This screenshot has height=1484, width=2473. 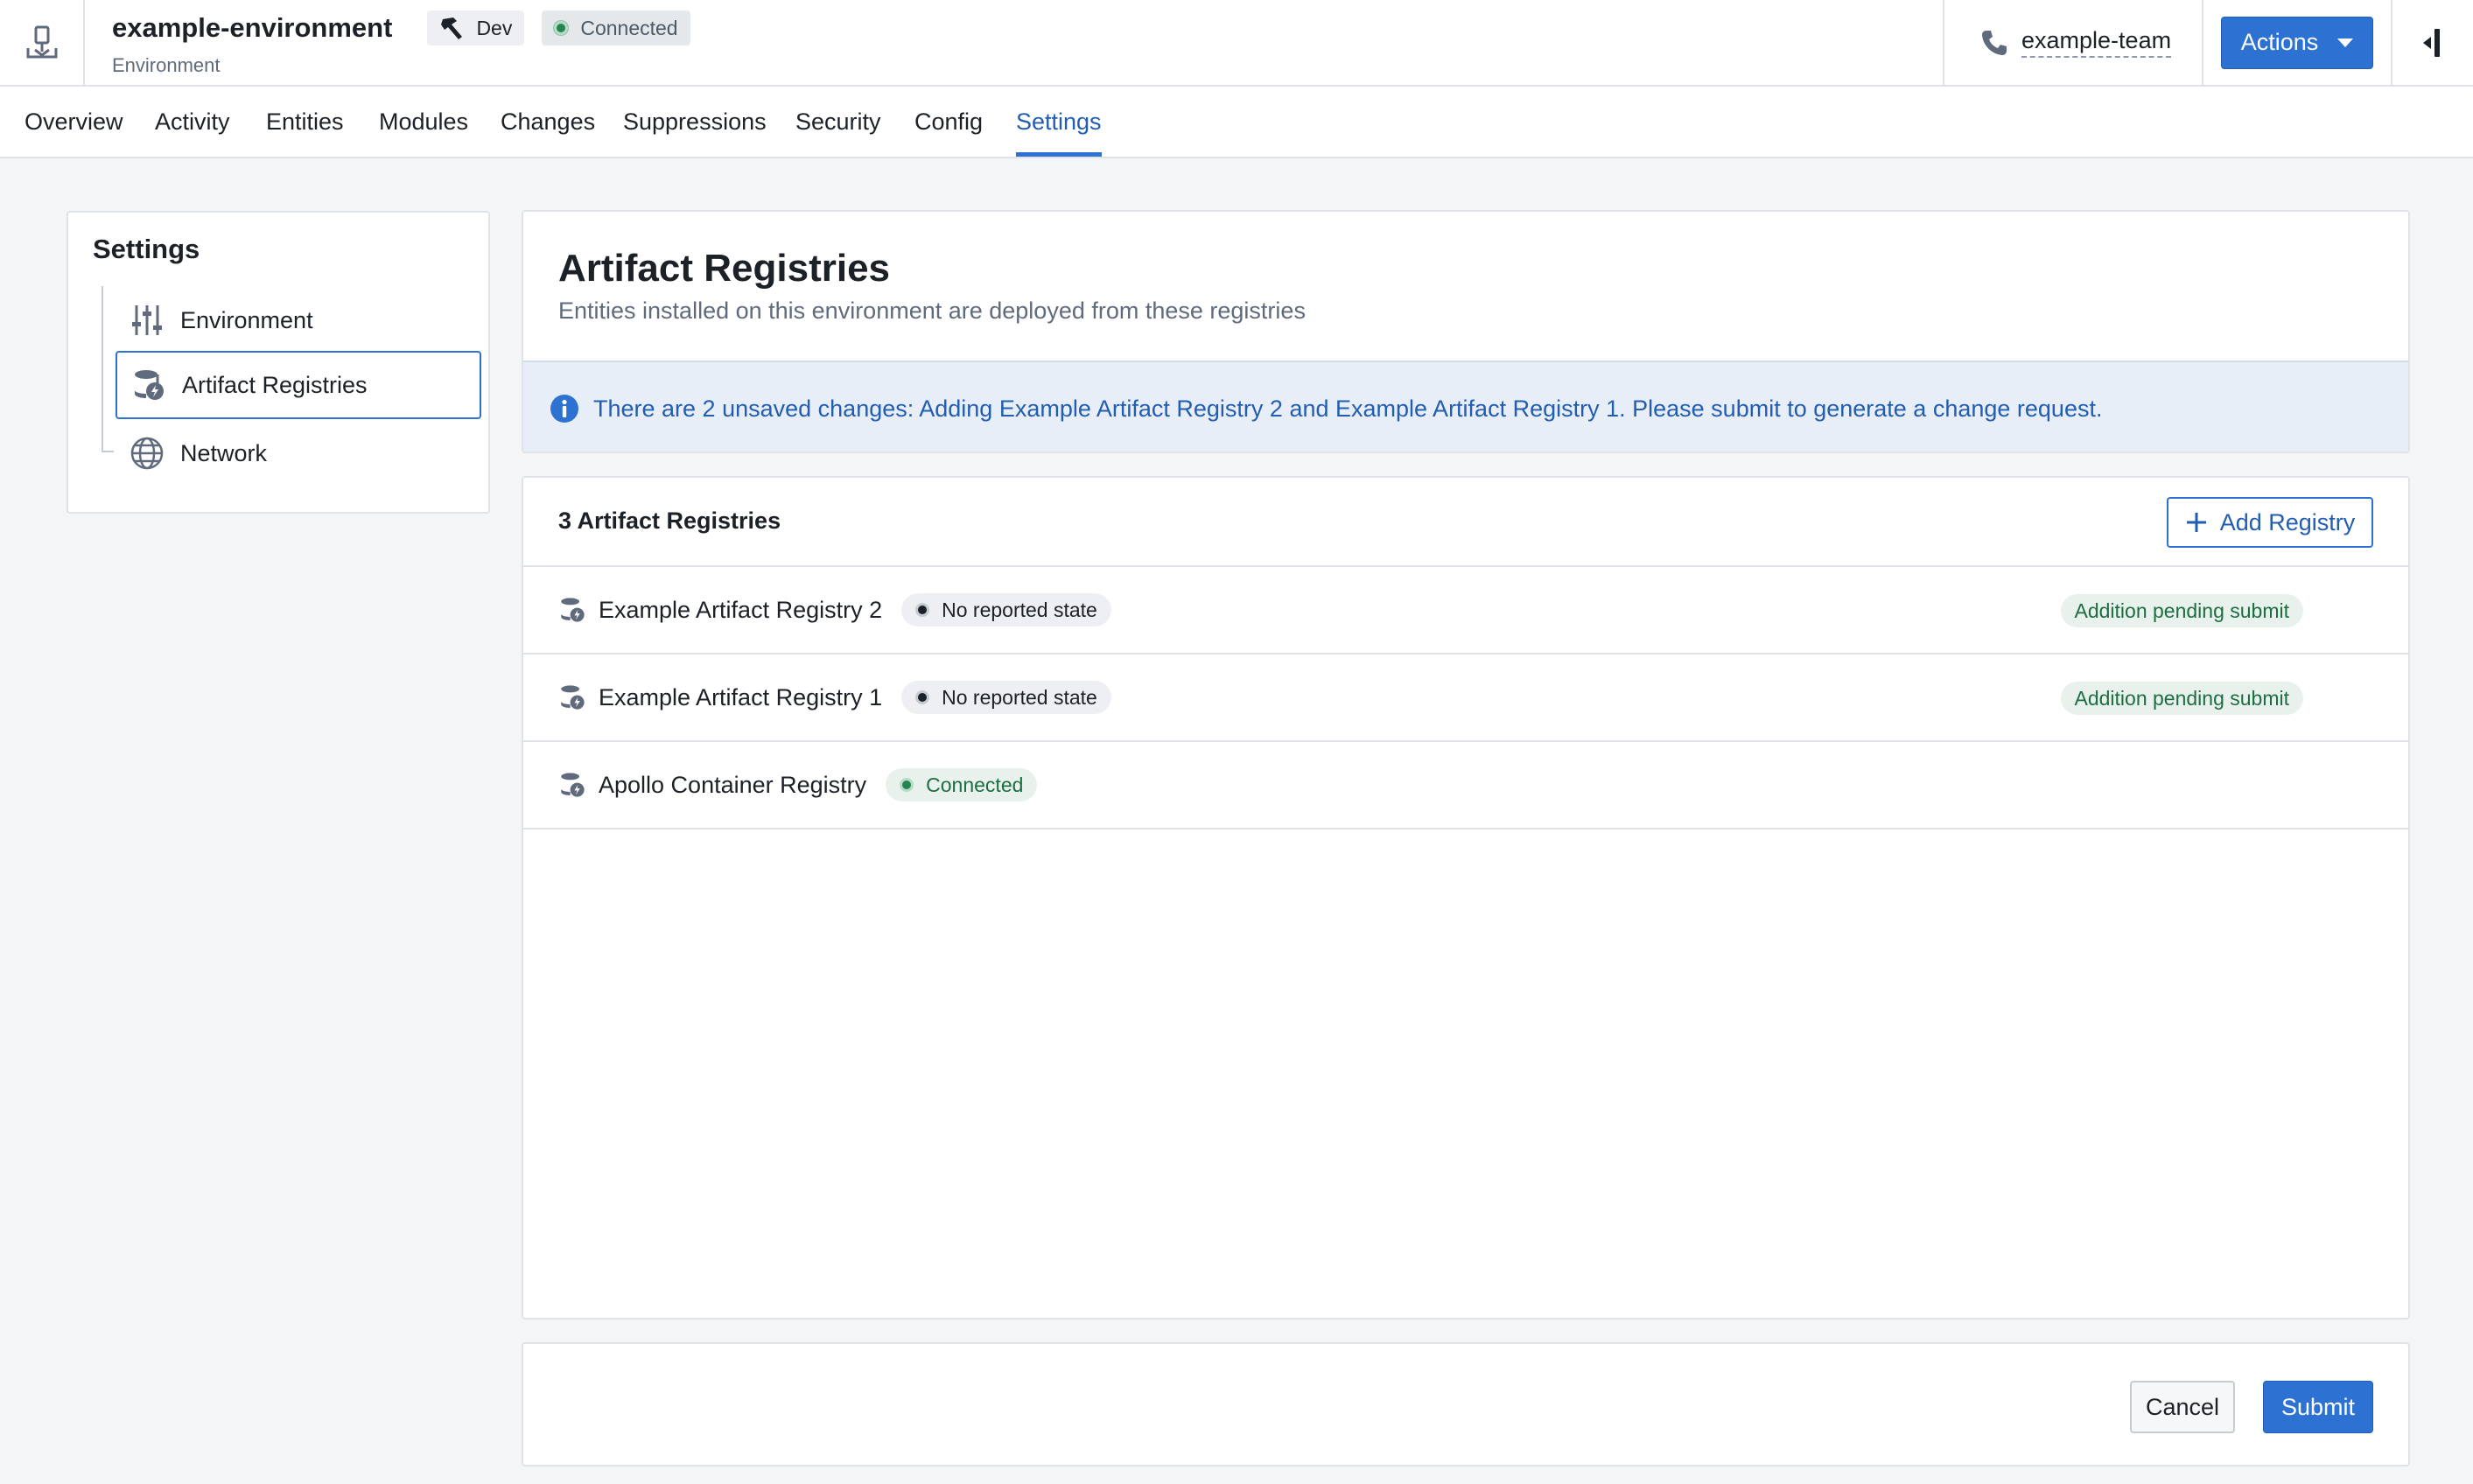 What do you see at coordinates (2279, 42) in the screenshot?
I see `actions-button-label: Actions` at bounding box center [2279, 42].